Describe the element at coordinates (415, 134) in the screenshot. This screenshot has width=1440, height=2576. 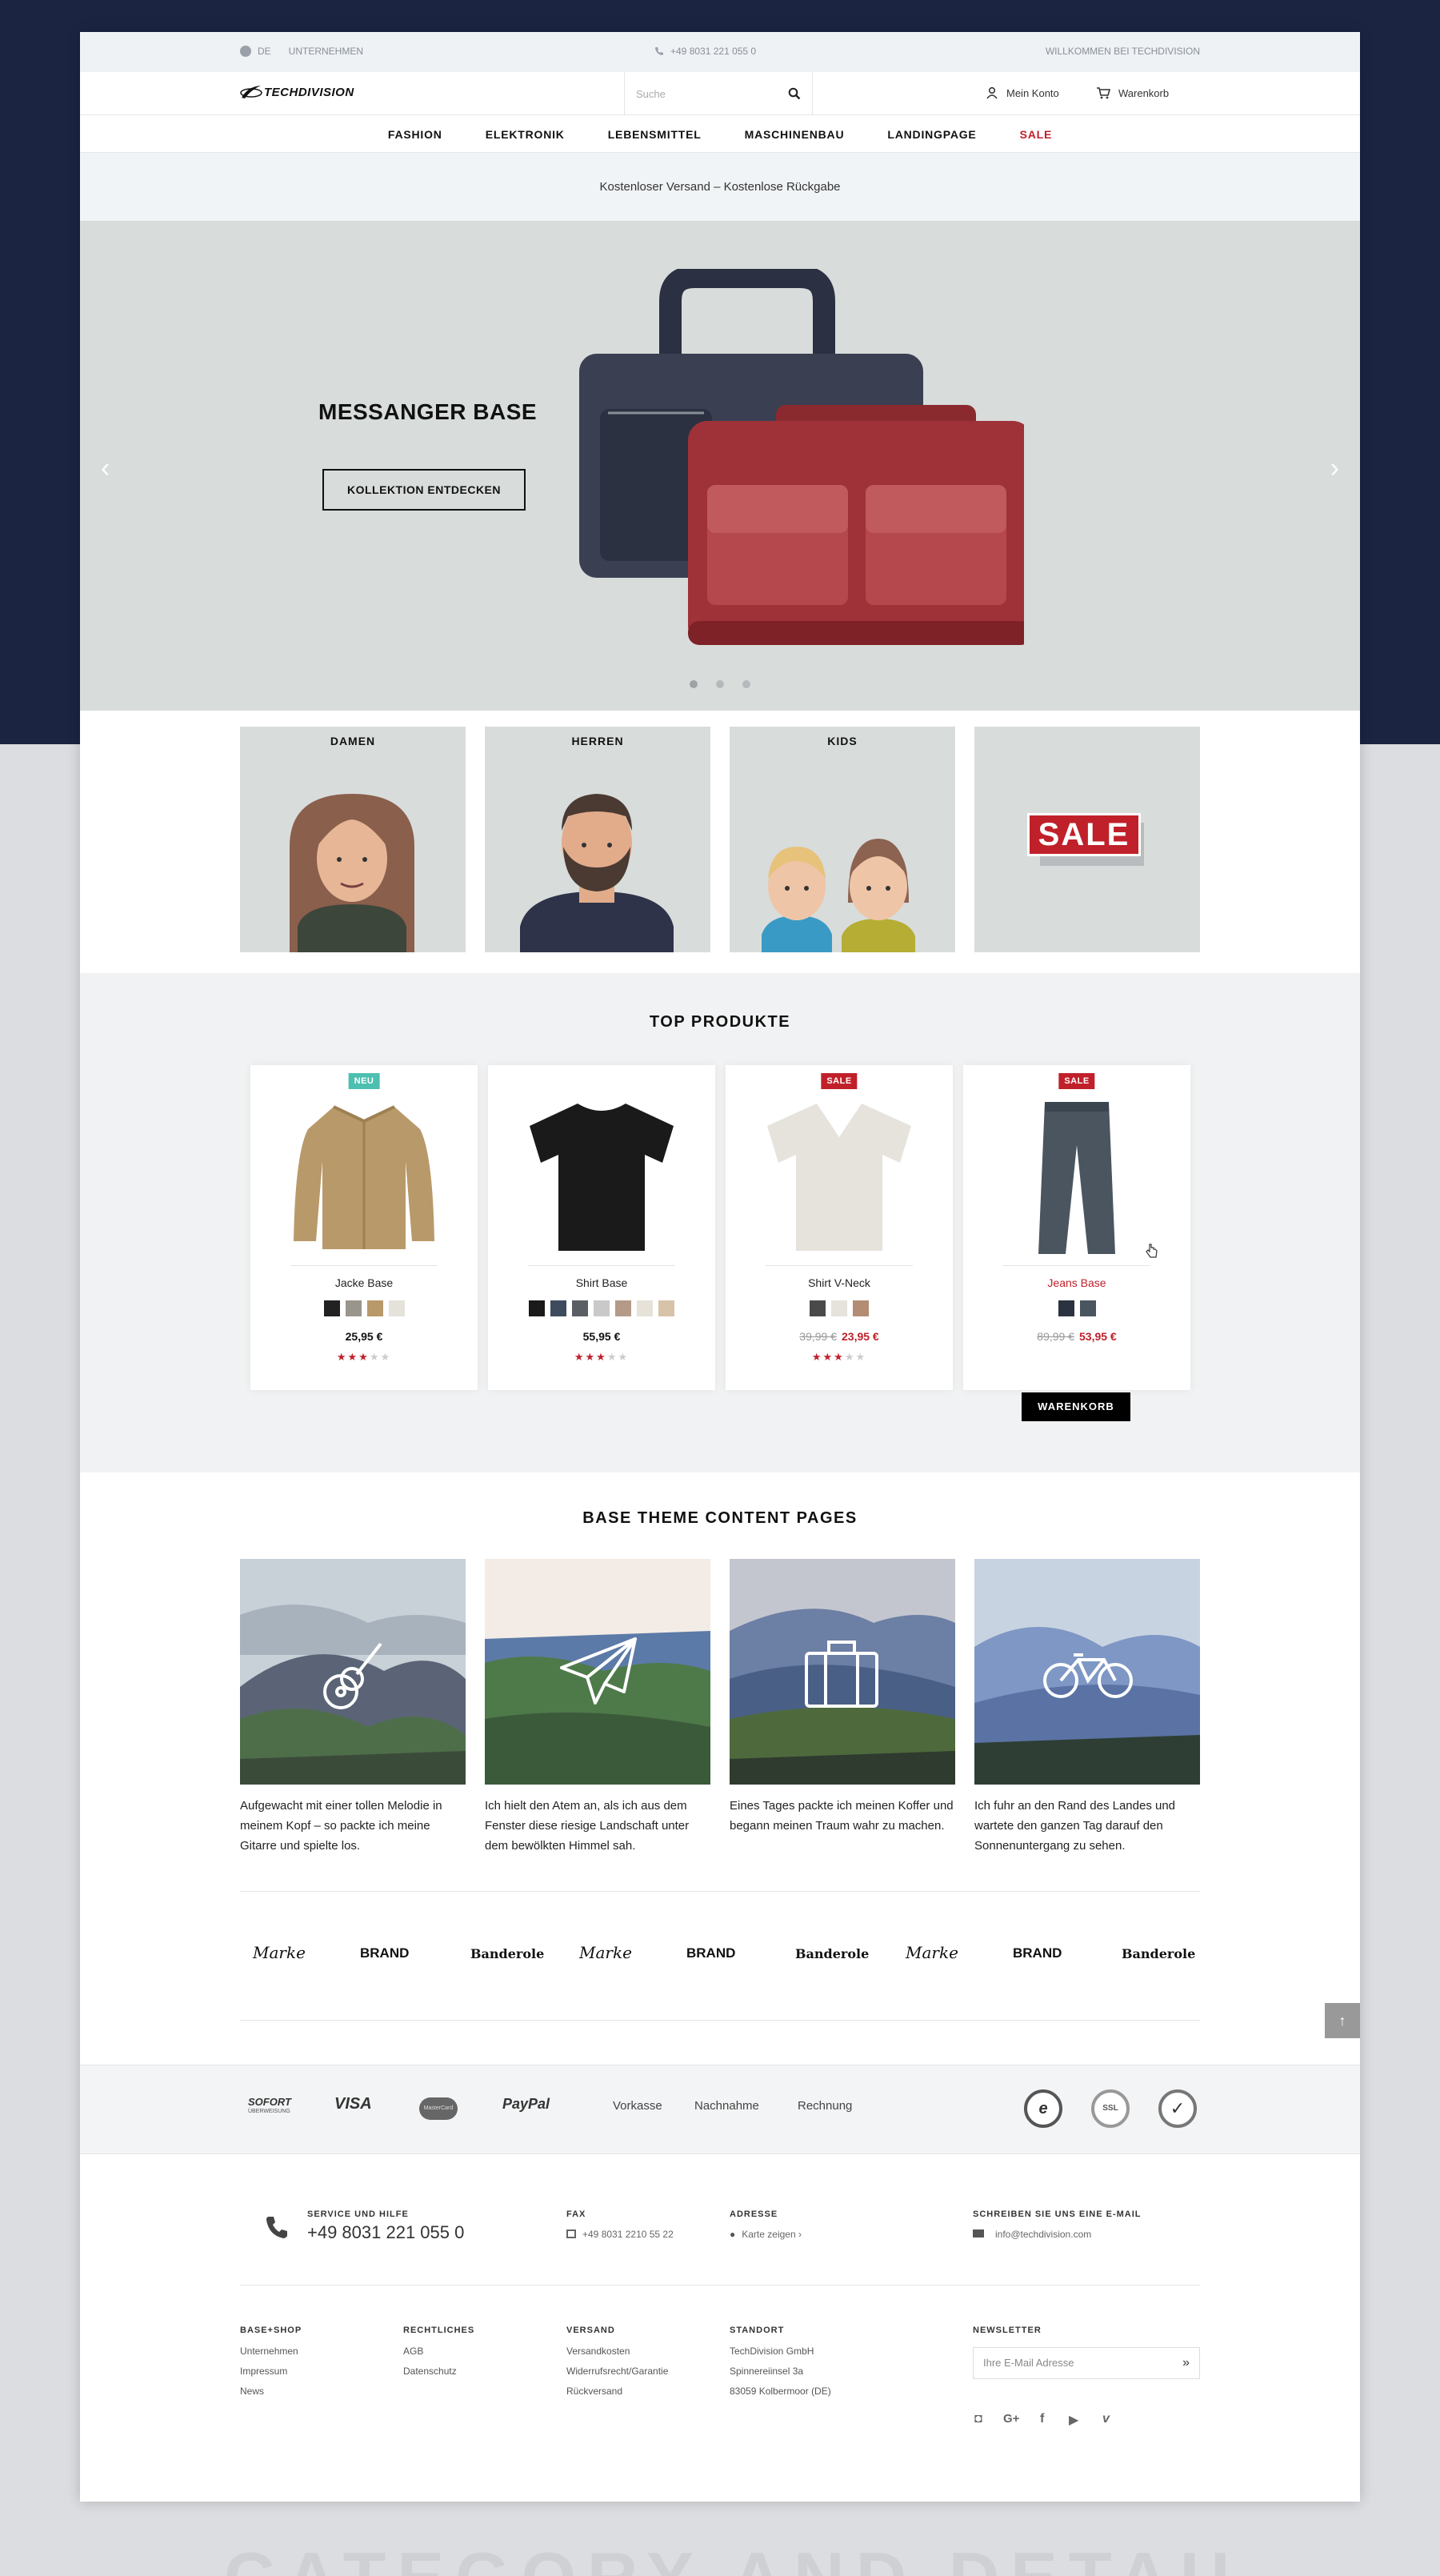
I see `nav-item-fashion: FASHION` at that location.